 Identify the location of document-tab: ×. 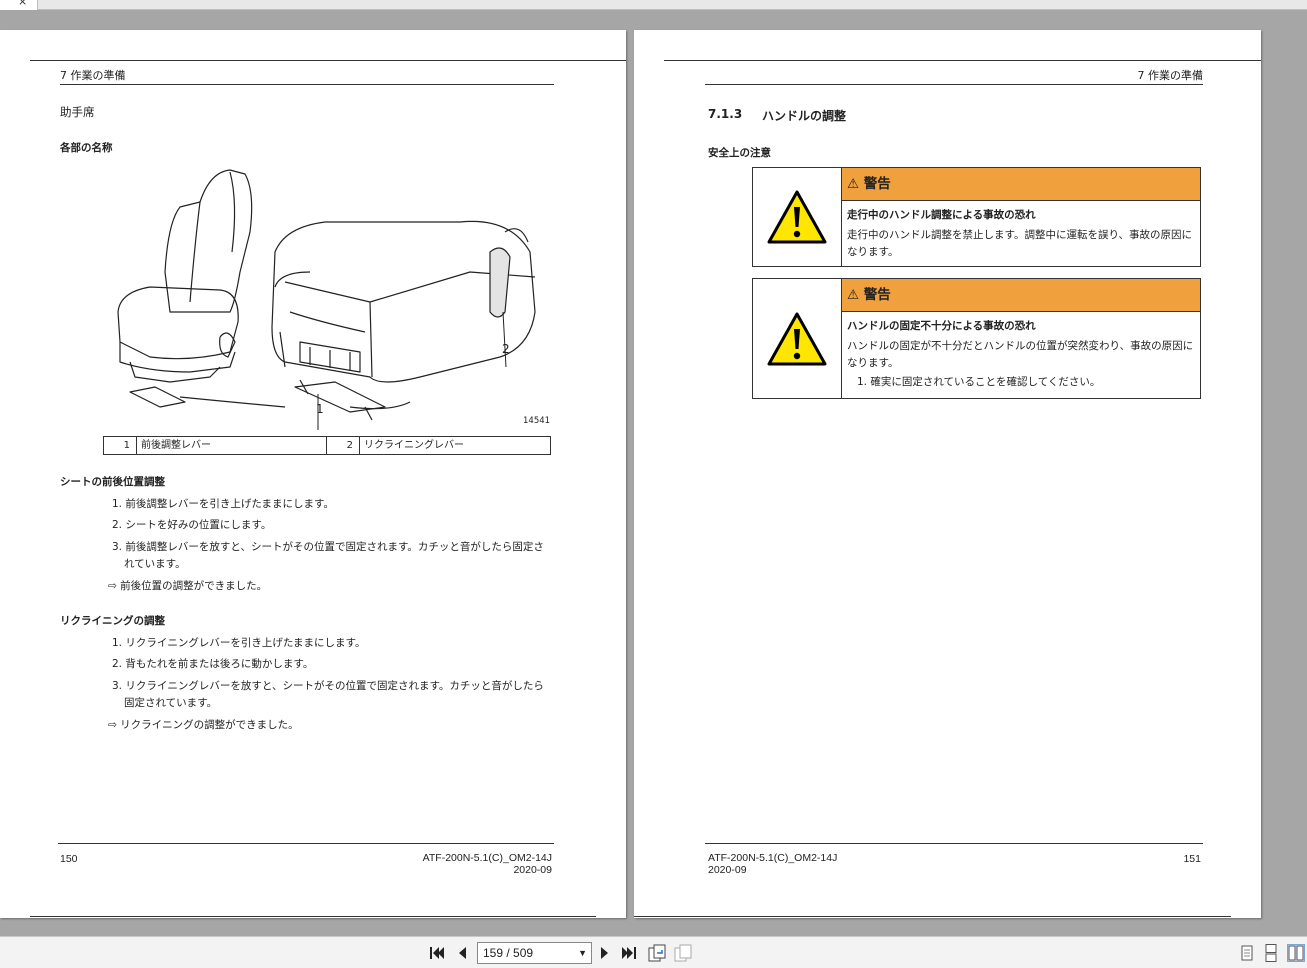
(19, 5).